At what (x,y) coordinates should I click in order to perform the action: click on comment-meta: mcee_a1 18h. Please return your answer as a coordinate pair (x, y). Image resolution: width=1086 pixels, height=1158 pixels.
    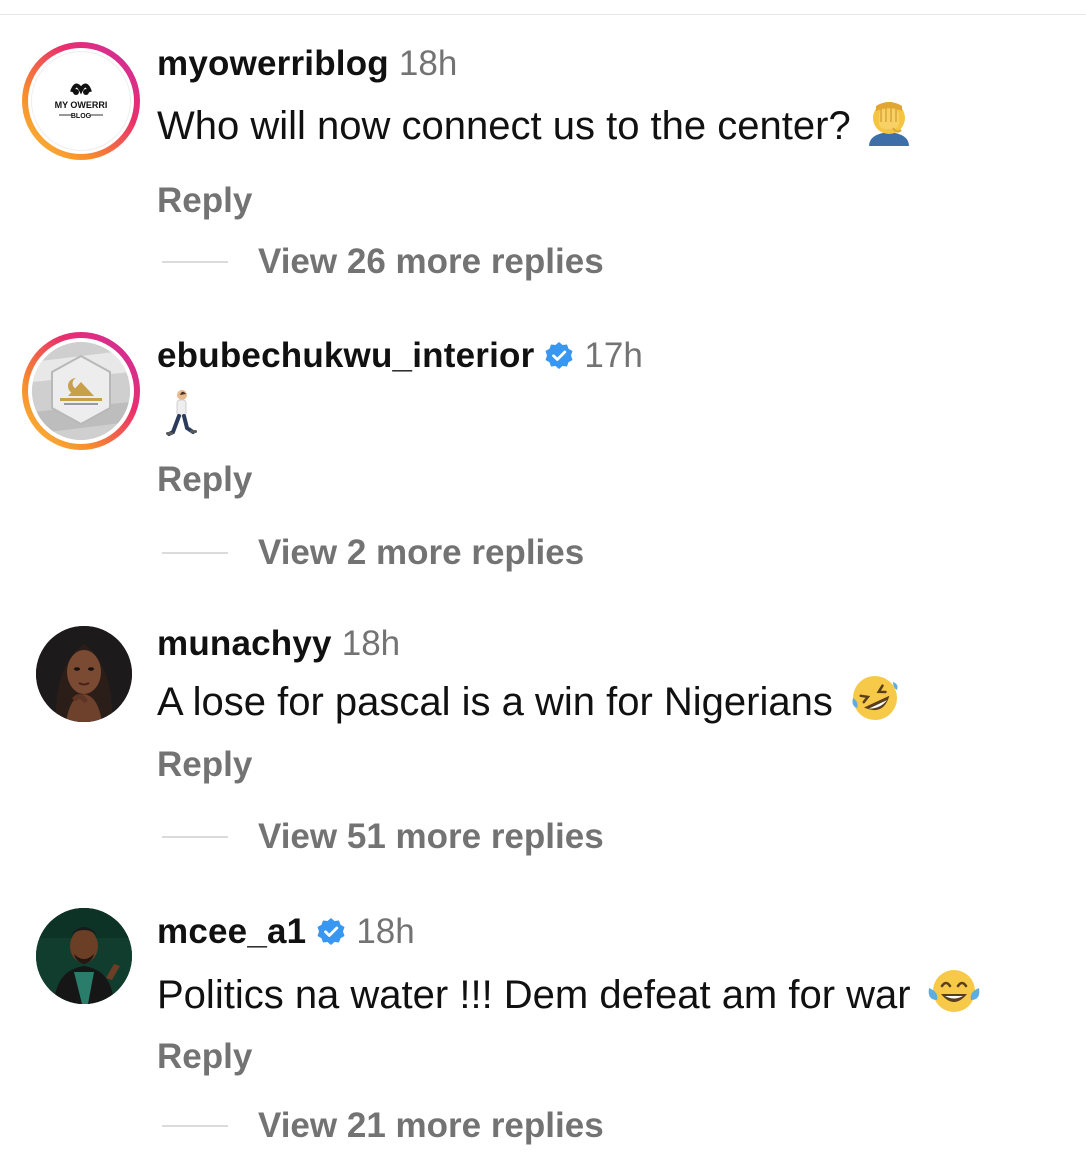
    Looking at the image, I should click on (611, 932).